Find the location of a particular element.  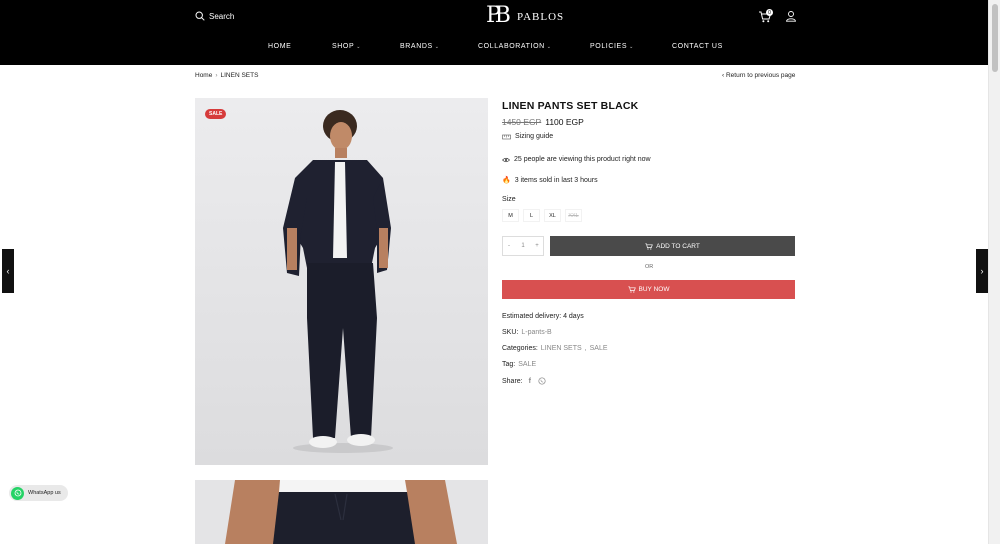

prev-product-arrow: ‹ is located at coordinates (8, 271).